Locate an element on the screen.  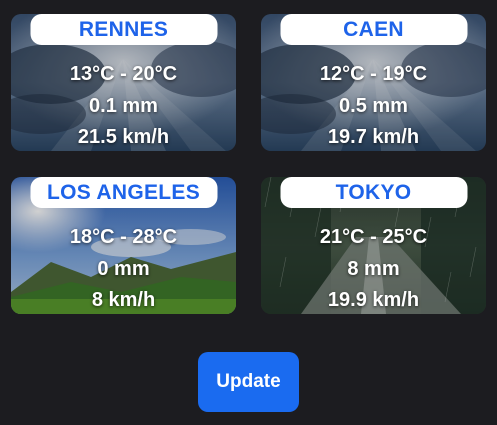
city-name: CAEN is located at coordinates (373, 29).